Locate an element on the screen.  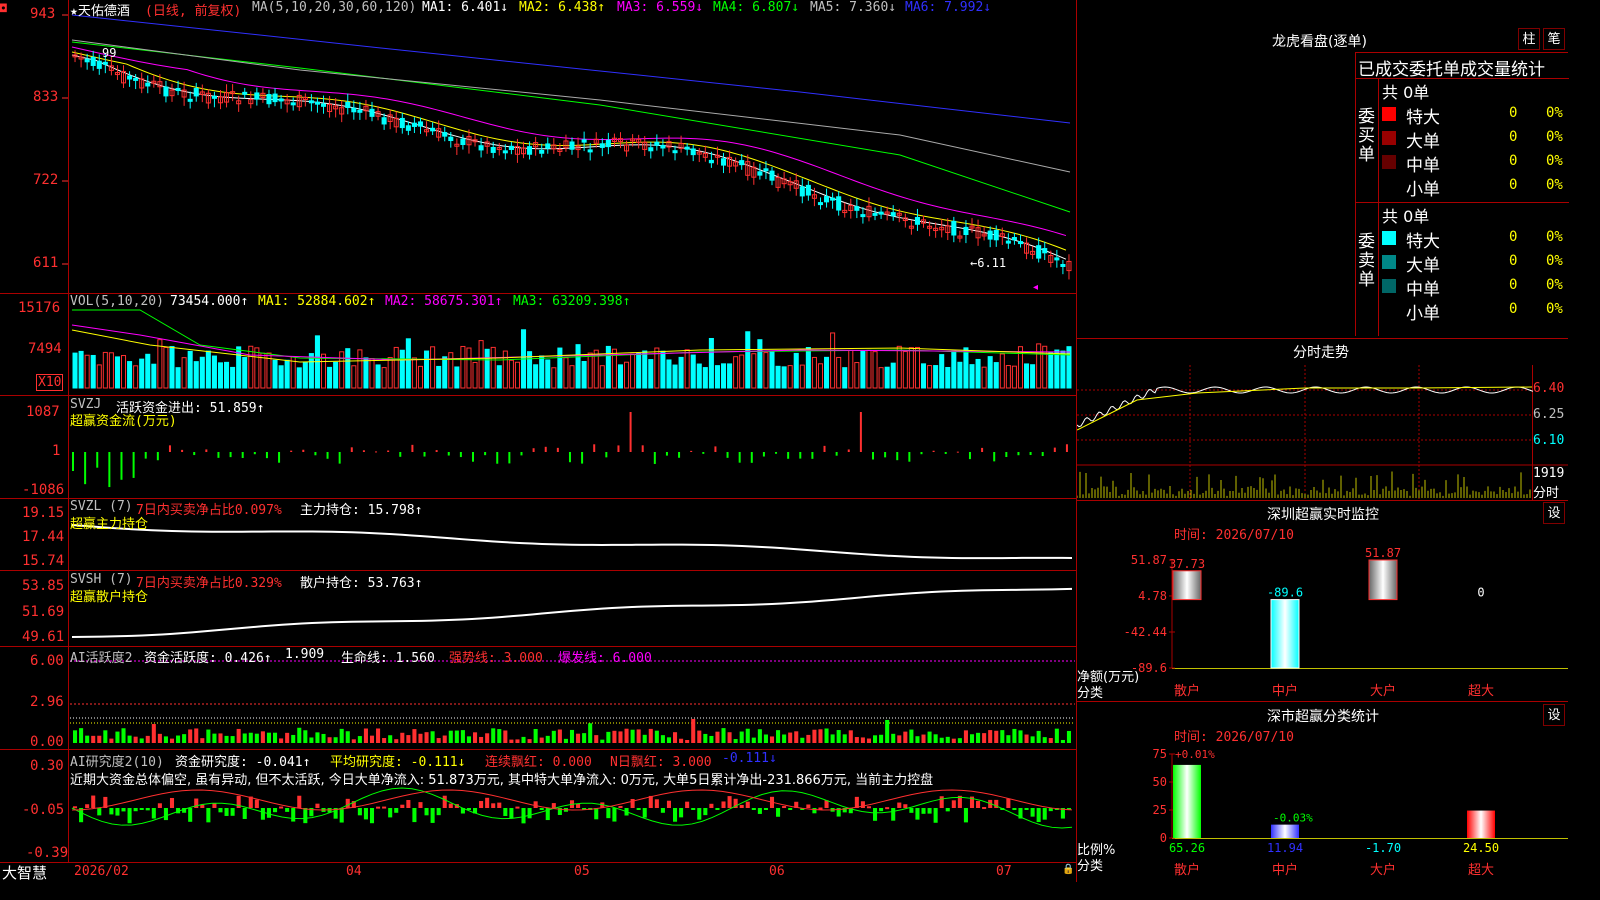
monitor-bar-label: -89.6 is located at coordinates (1285, 593).